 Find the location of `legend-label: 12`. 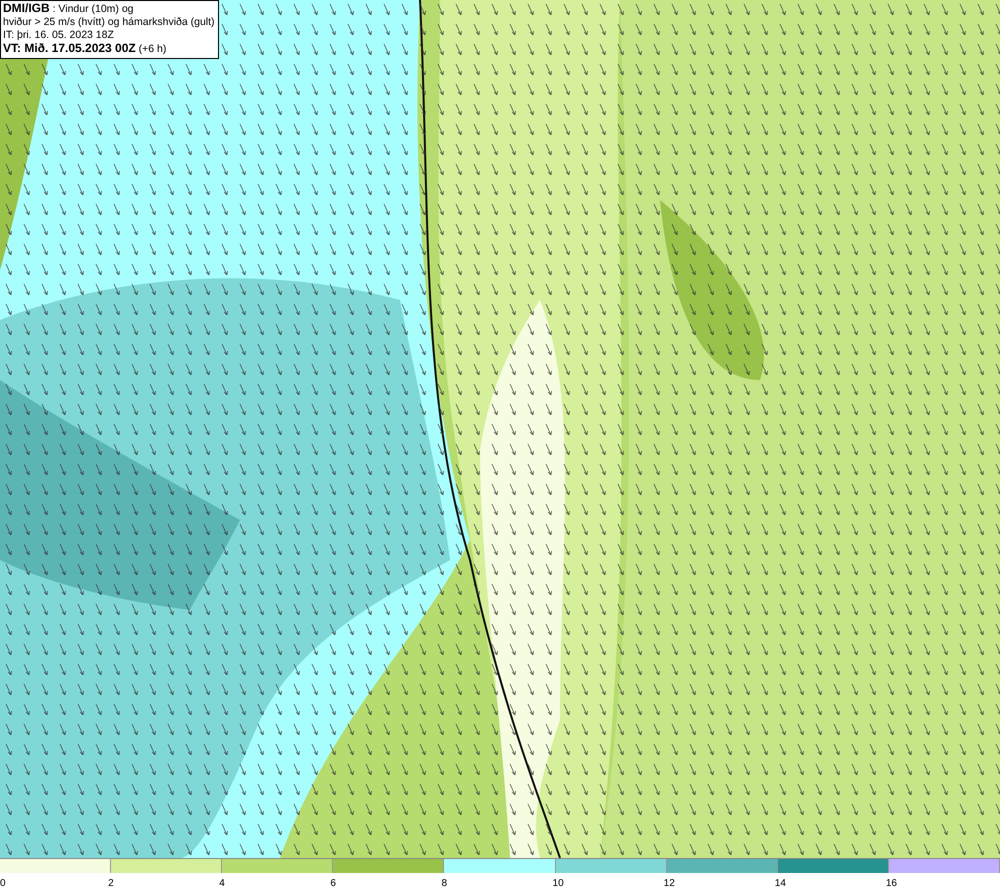

legend-label: 12 is located at coordinates (669, 882).